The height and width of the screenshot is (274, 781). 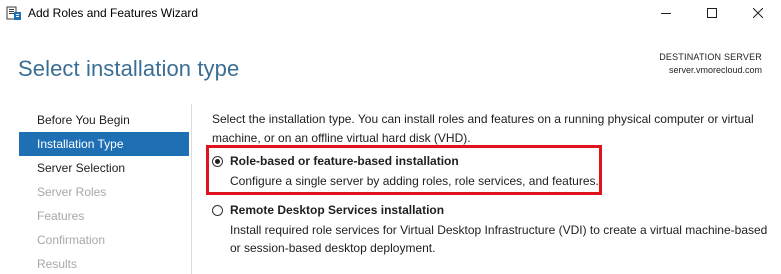 I want to click on close-icon, so click(x=758, y=14).